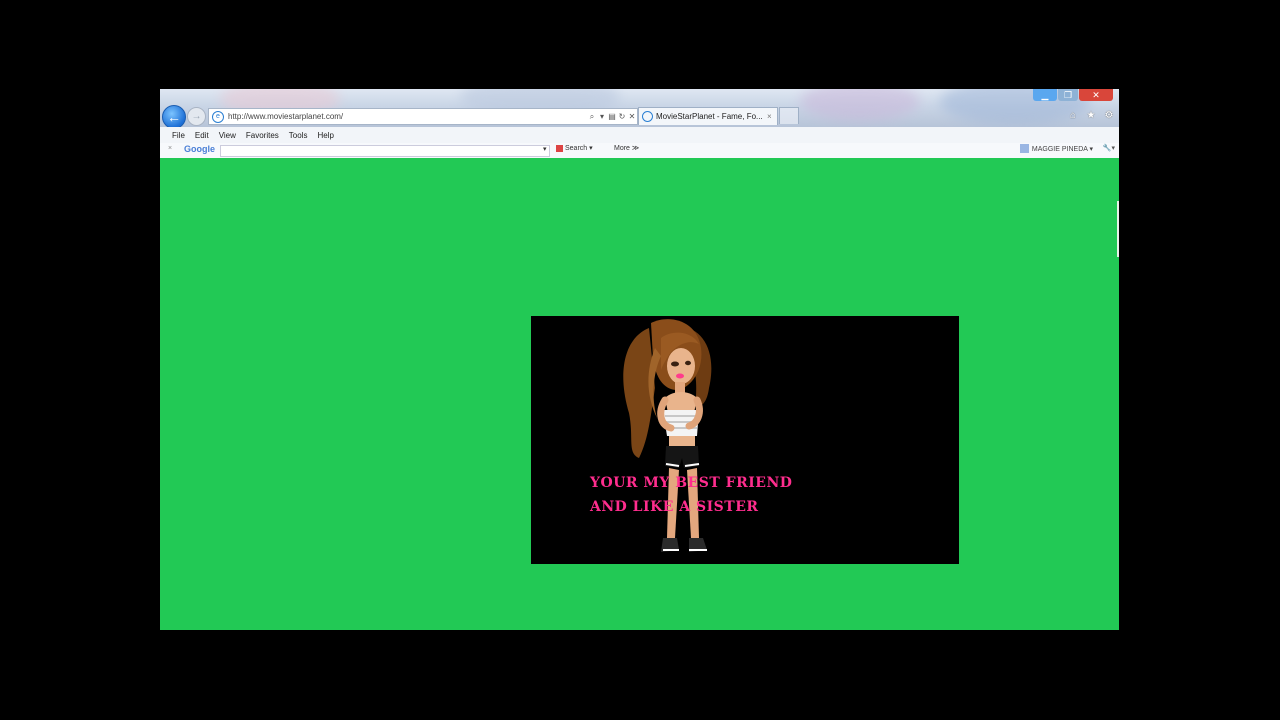 Image resolution: width=1280 pixels, height=720 pixels. What do you see at coordinates (1118, 229) in the screenshot?
I see `scrollbar` at bounding box center [1118, 229].